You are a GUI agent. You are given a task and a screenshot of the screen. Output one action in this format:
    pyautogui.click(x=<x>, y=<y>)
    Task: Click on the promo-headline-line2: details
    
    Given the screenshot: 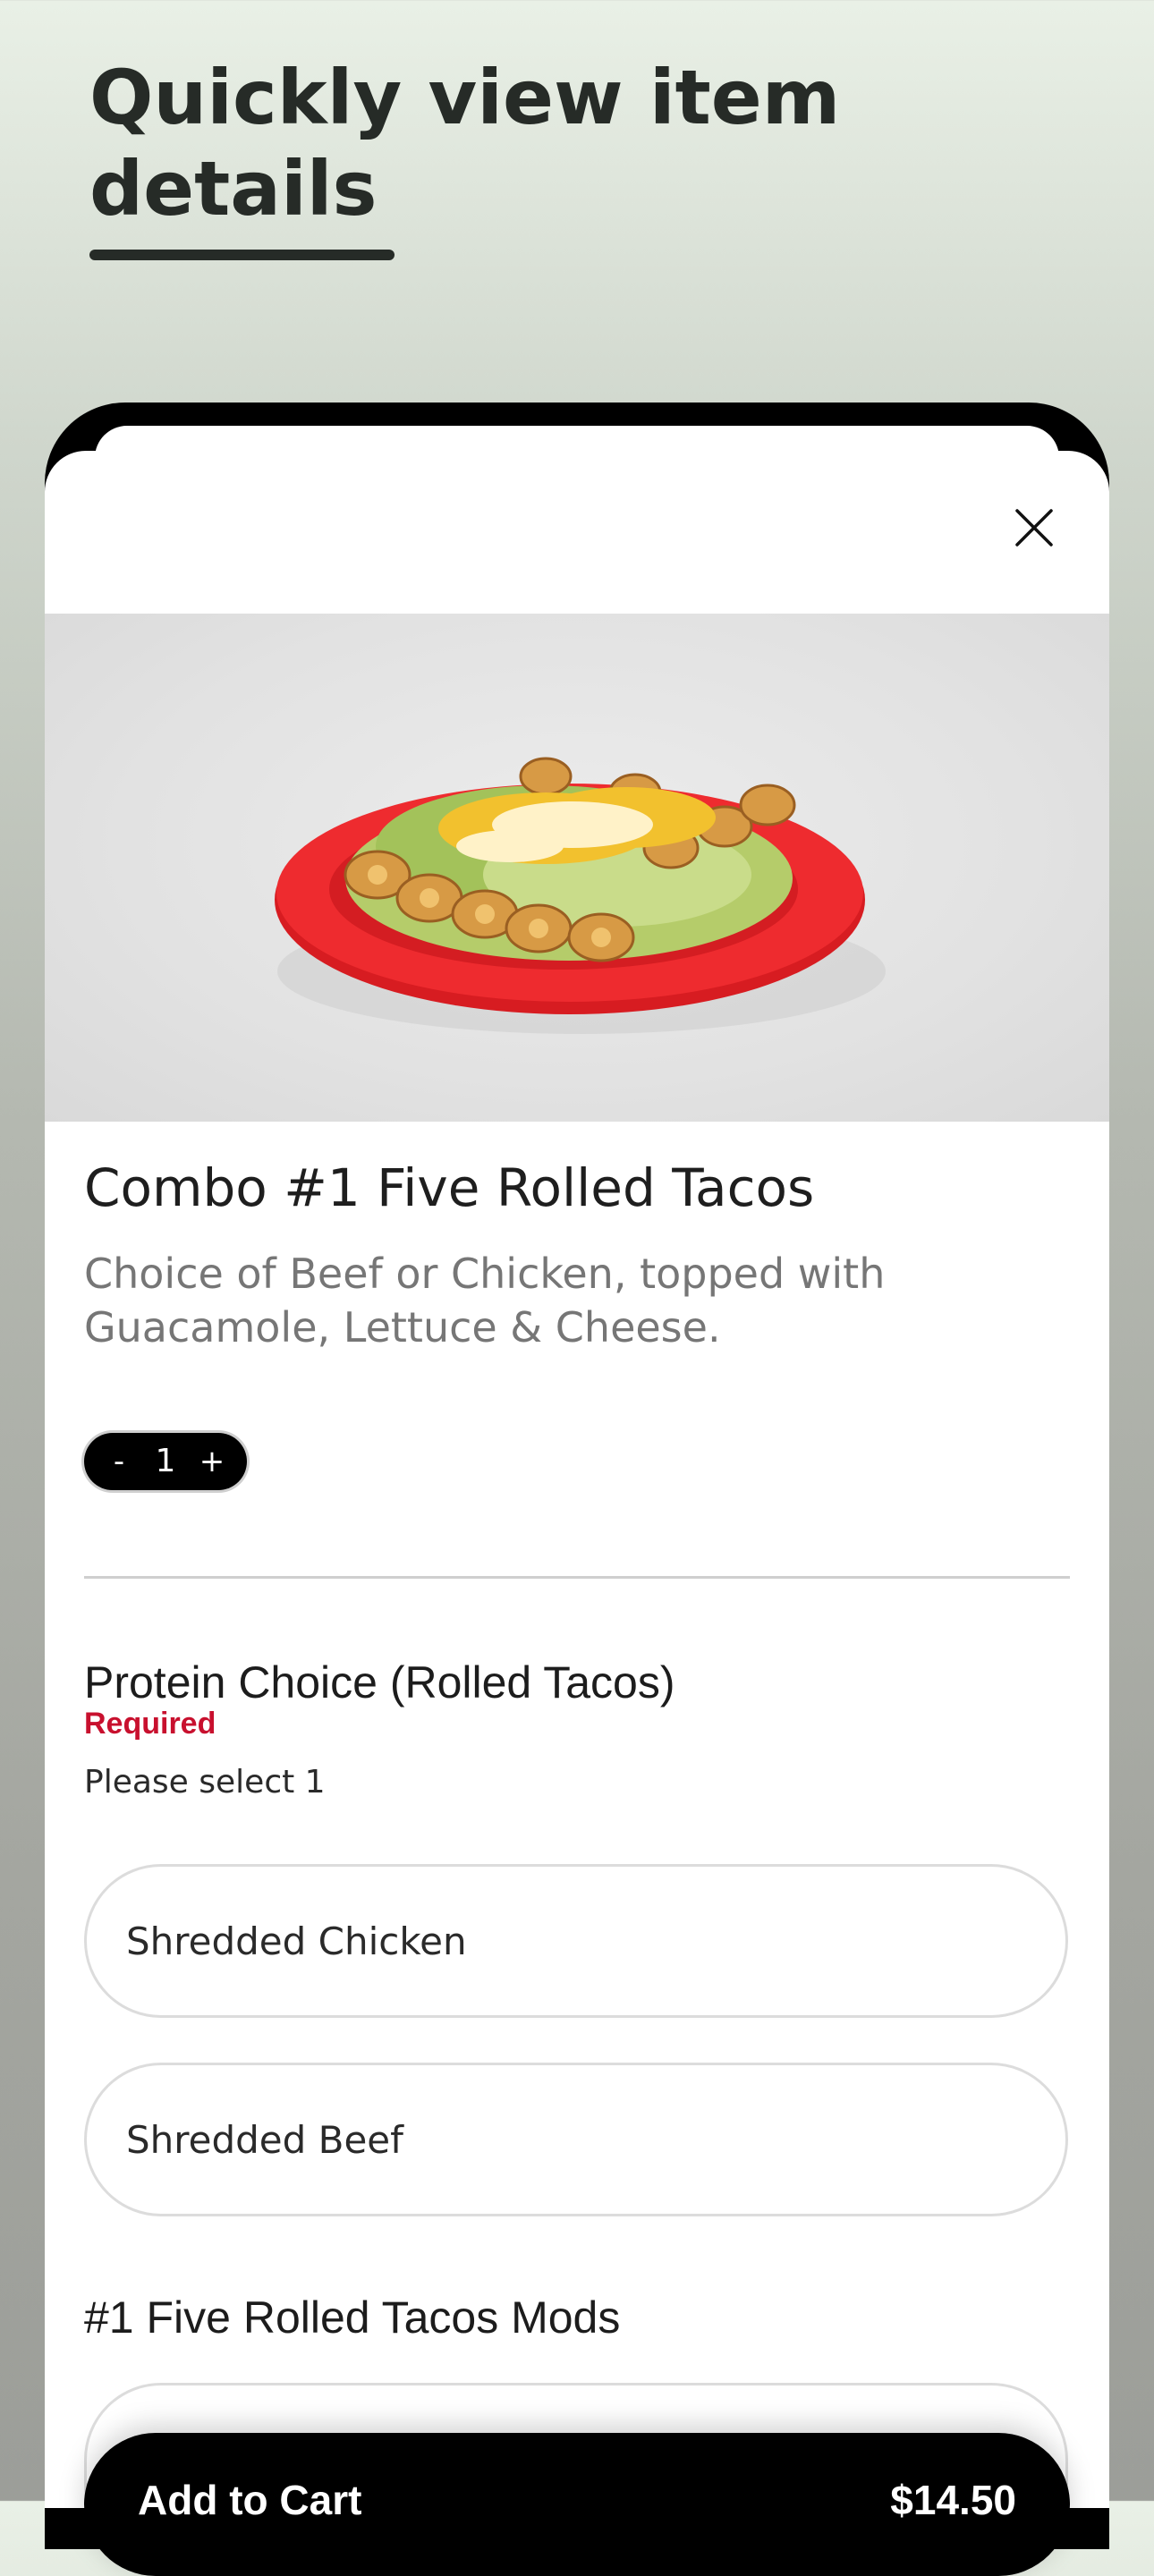 What is the action you would take?
    pyautogui.click(x=233, y=189)
    